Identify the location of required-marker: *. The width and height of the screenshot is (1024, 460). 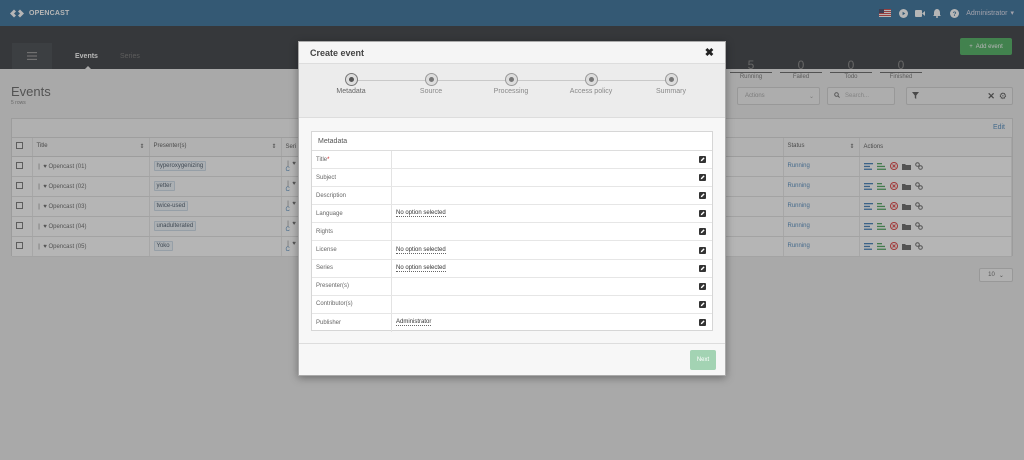
(328, 159).